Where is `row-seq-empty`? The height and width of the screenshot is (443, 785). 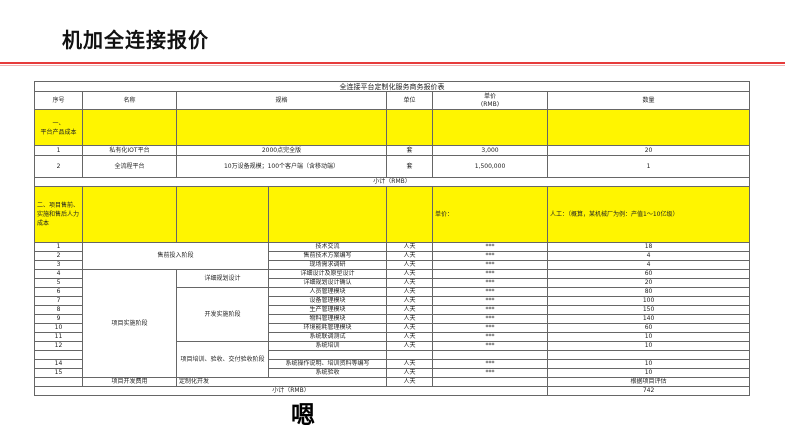 row-seq-empty is located at coordinates (58, 382).